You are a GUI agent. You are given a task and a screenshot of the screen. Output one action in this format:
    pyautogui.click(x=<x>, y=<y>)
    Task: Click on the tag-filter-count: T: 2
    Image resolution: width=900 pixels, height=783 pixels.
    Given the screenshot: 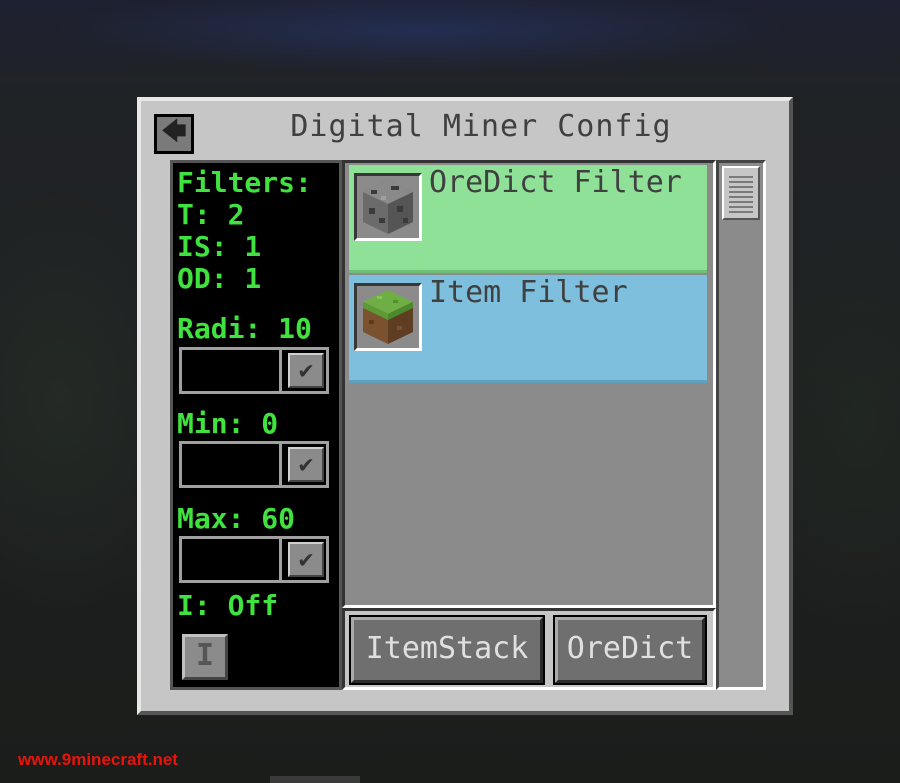 What is the action you would take?
    pyautogui.click(x=211, y=214)
    